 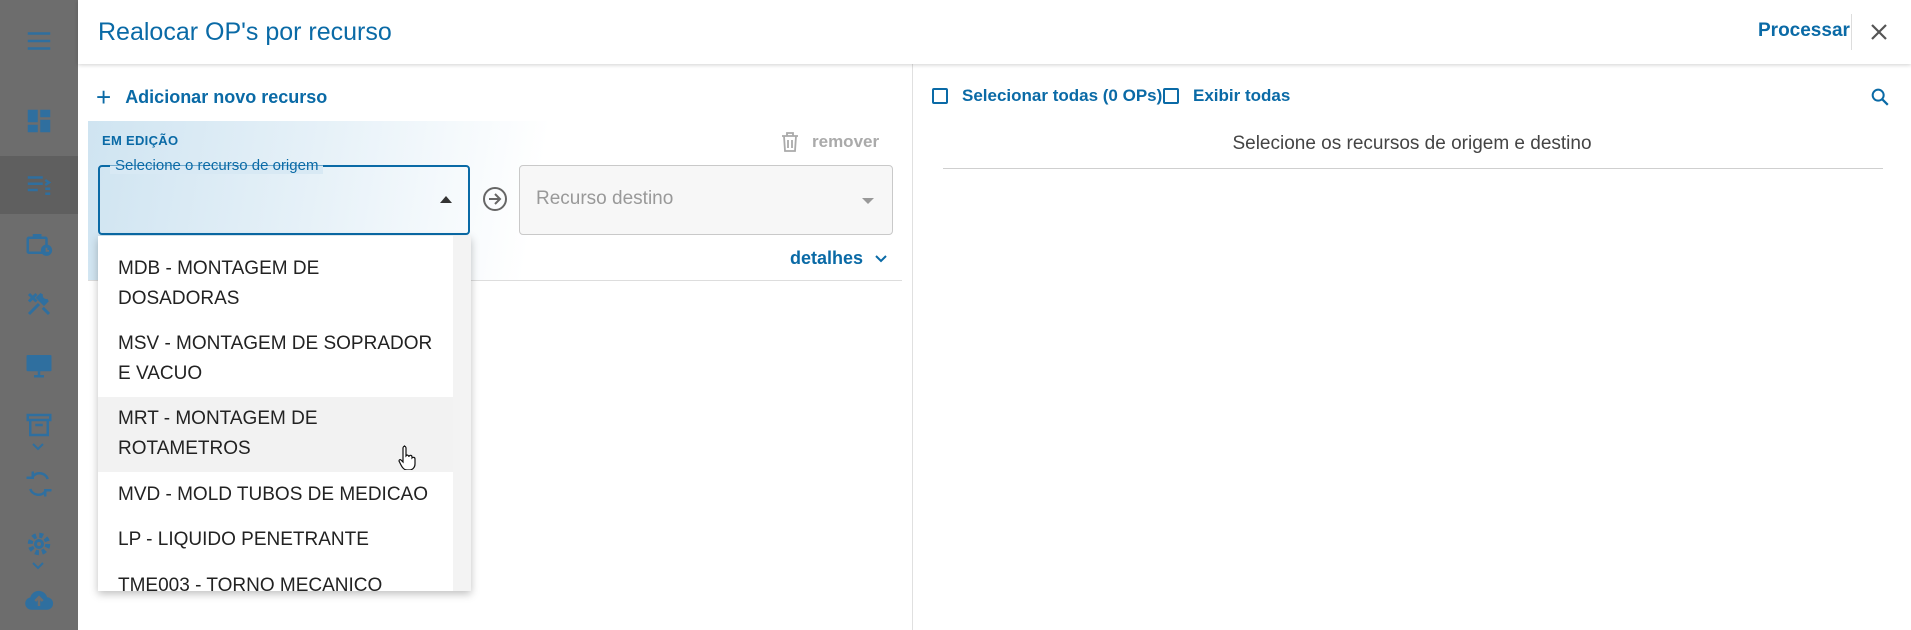 I want to click on add-resource-label: Adicionar novo recurso, so click(x=226, y=96).